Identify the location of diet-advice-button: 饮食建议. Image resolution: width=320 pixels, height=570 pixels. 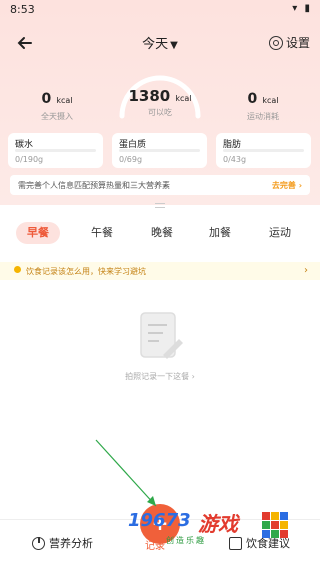
(259, 543).